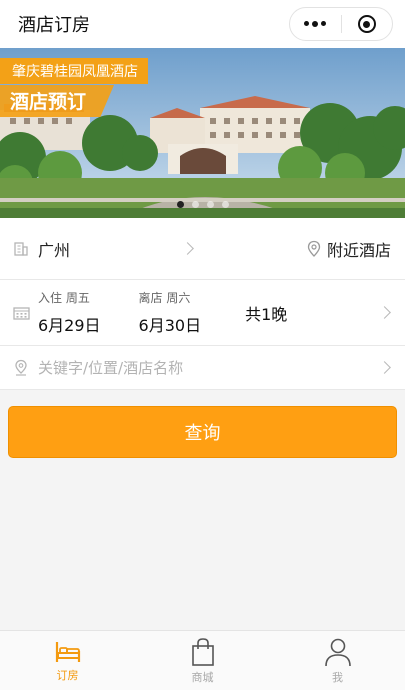 This screenshot has height=690, width=405. What do you see at coordinates (164, 298) in the screenshot?
I see `checkout-label: 离店 周六` at bounding box center [164, 298].